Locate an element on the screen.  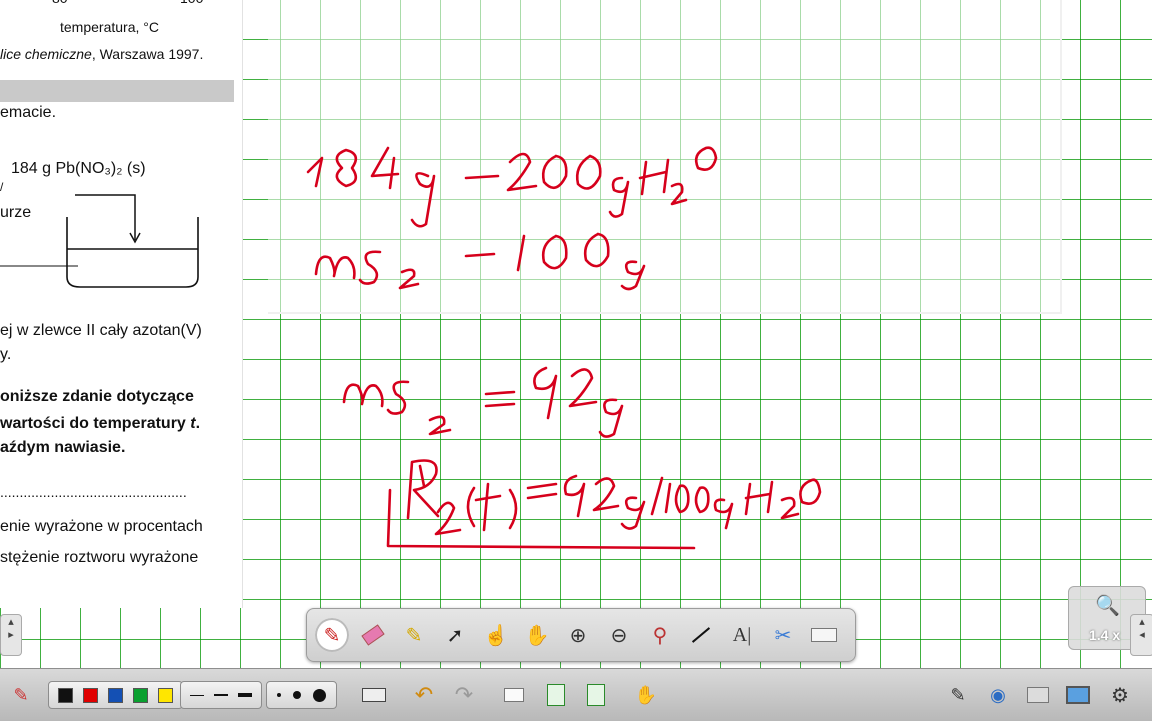
display-button is located at coordinates (1078, 695).